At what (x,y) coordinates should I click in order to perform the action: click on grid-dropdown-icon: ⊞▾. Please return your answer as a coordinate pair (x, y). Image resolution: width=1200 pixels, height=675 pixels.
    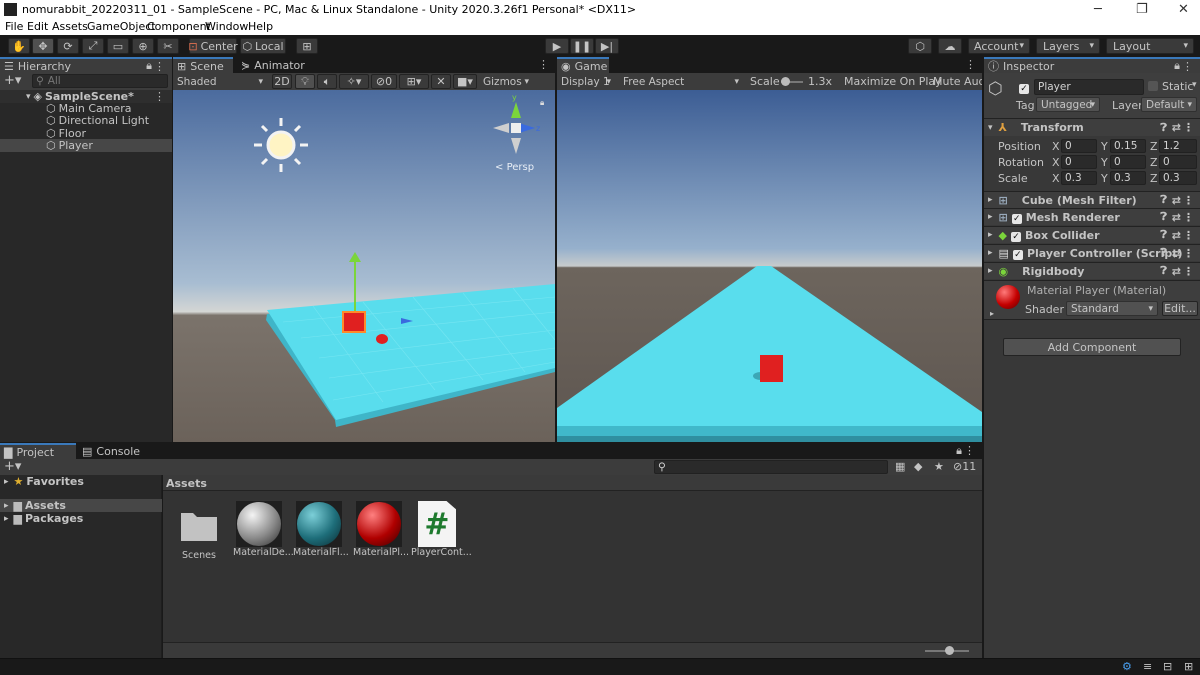
    Looking at the image, I should click on (414, 81).